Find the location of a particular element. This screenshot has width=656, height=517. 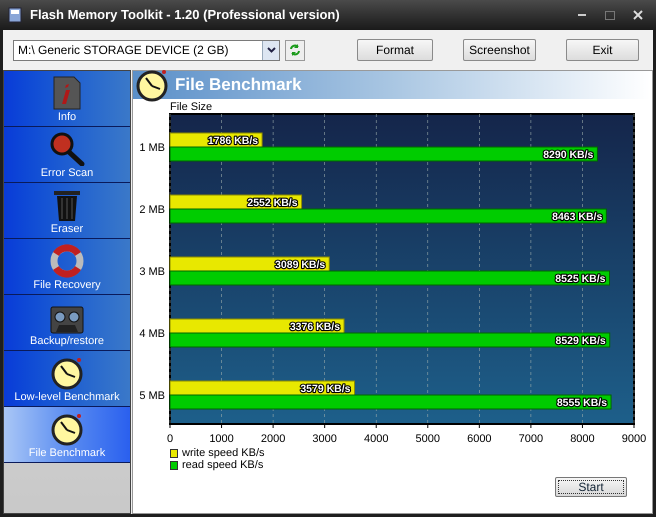

cassette-icon is located at coordinates (67, 320).